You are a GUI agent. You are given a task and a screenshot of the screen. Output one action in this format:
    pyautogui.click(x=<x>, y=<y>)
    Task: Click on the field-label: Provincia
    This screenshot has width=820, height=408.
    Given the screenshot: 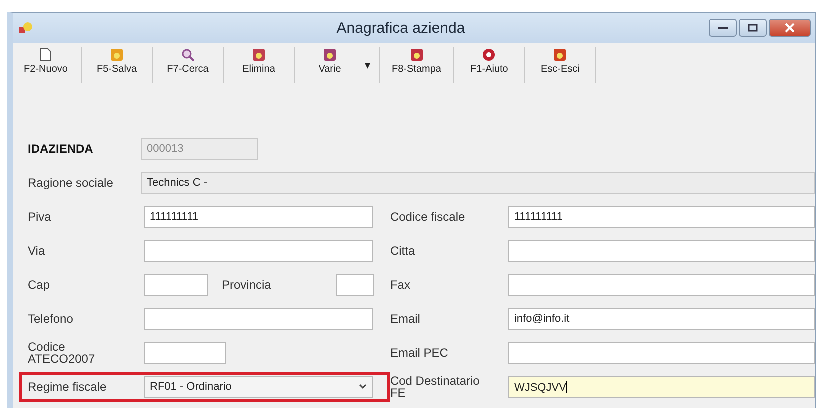 What is the action you would take?
    pyautogui.click(x=247, y=285)
    